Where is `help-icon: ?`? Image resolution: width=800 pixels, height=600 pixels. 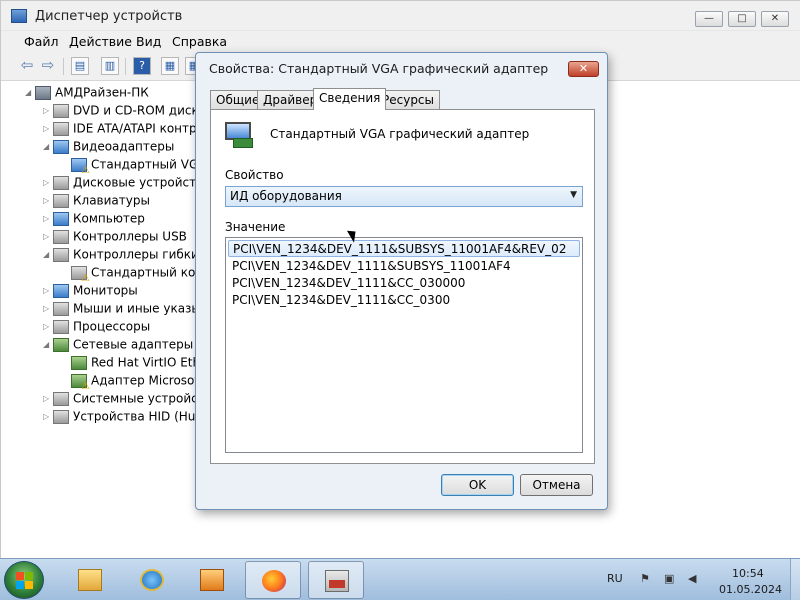
help-icon: ? is located at coordinates (142, 66).